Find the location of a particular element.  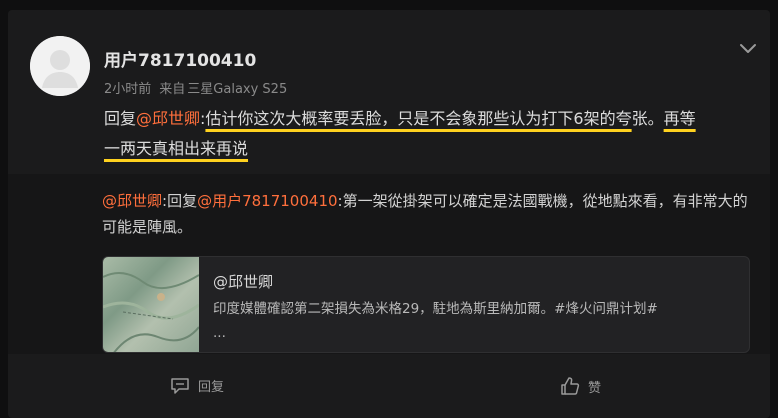

default-avatar-icon is located at coordinates (60, 66).